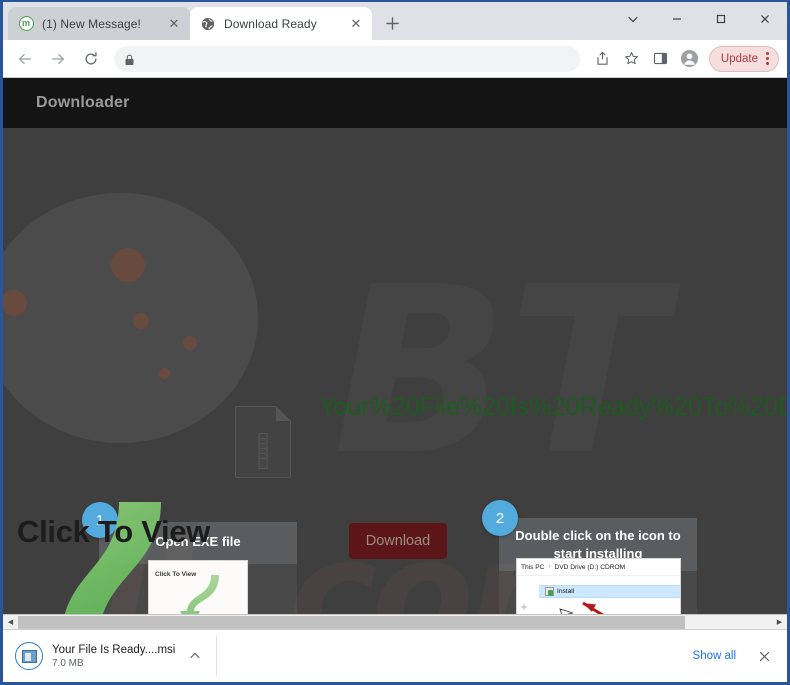  Describe the element at coordinates (714, 656) in the screenshot. I see `show-all-button: Show all` at that location.